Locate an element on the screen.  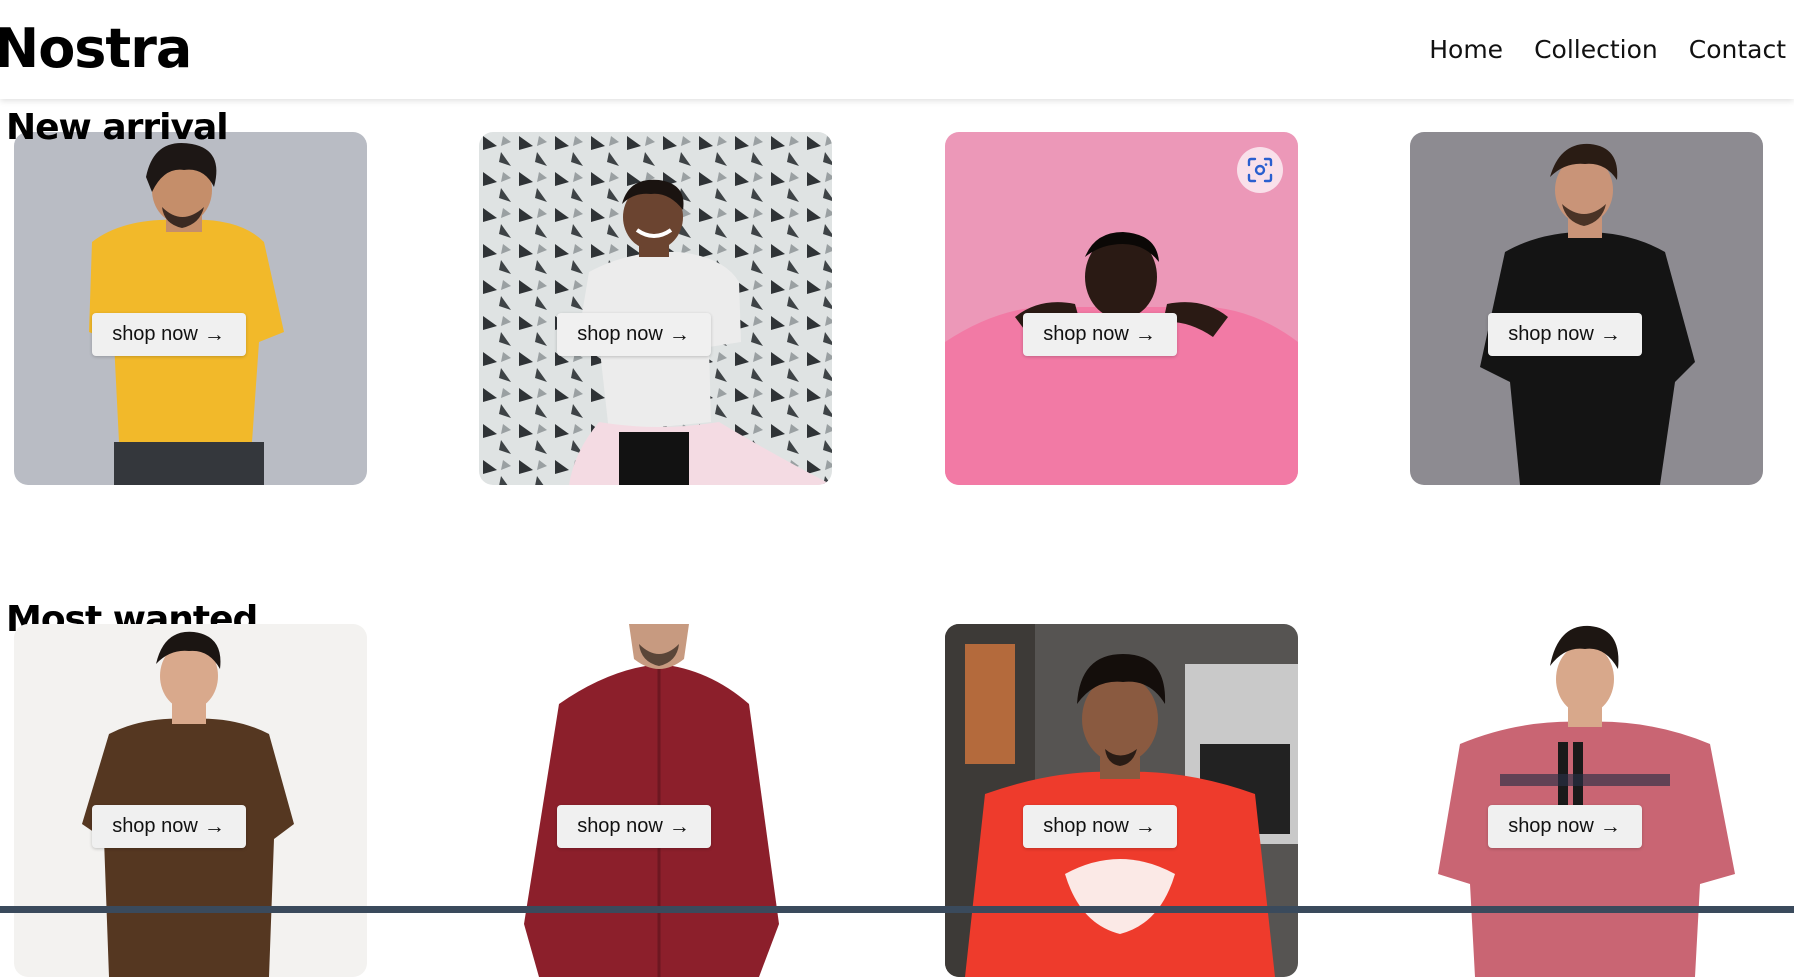
nav-home: Home is located at coordinates (1466, 50).